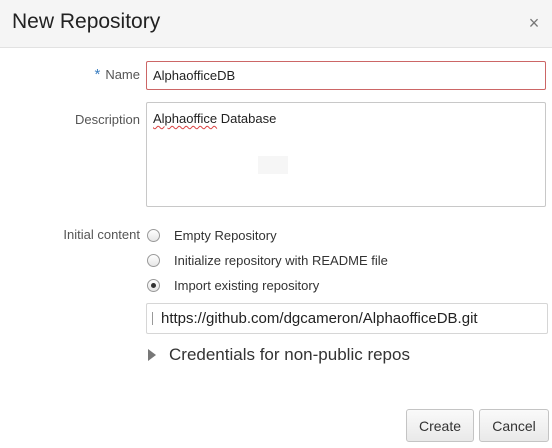 The image size is (552, 448). Describe the element at coordinates (534, 23) in the screenshot. I see `close-icon: ×` at that location.